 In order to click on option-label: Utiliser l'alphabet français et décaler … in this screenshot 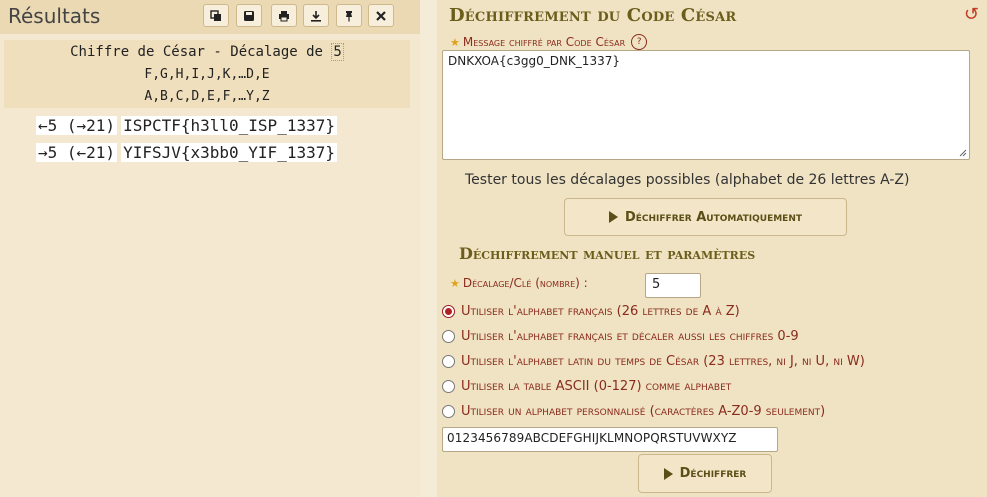, I will do `click(630, 336)`.